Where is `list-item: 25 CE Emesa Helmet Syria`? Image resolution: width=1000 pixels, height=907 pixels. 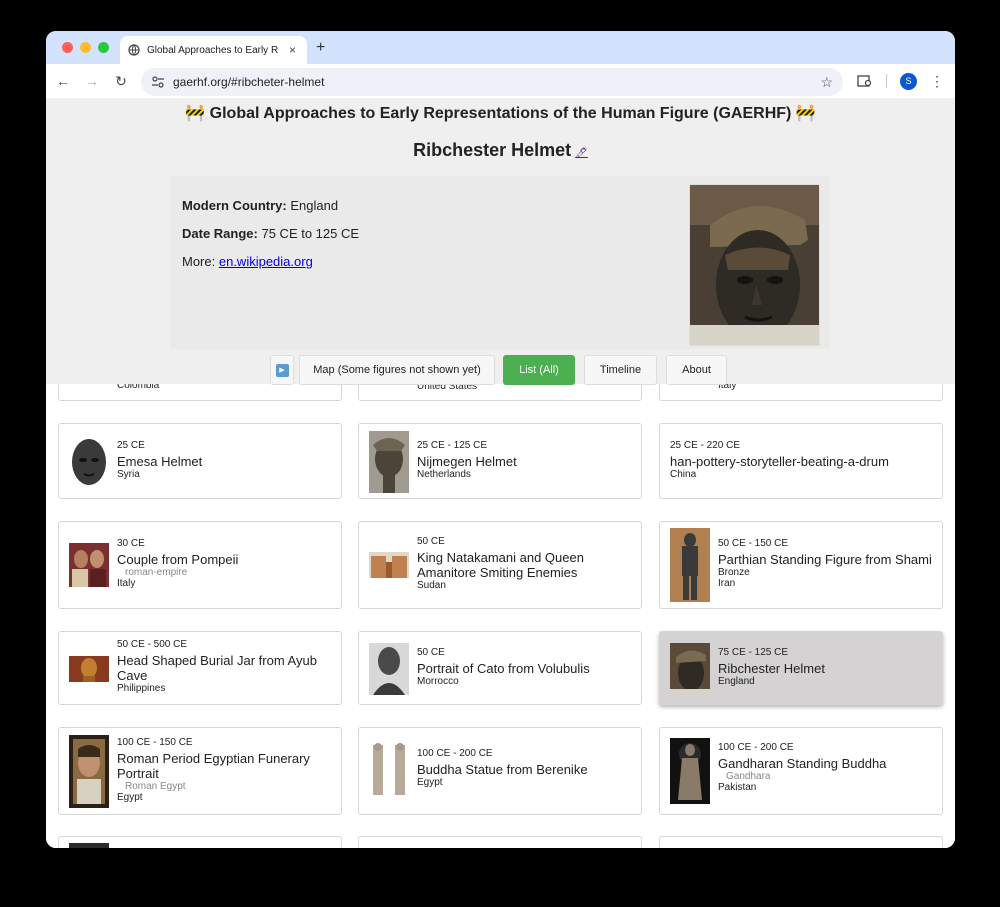 list-item: 25 CE Emesa Helmet Syria is located at coordinates (200, 461).